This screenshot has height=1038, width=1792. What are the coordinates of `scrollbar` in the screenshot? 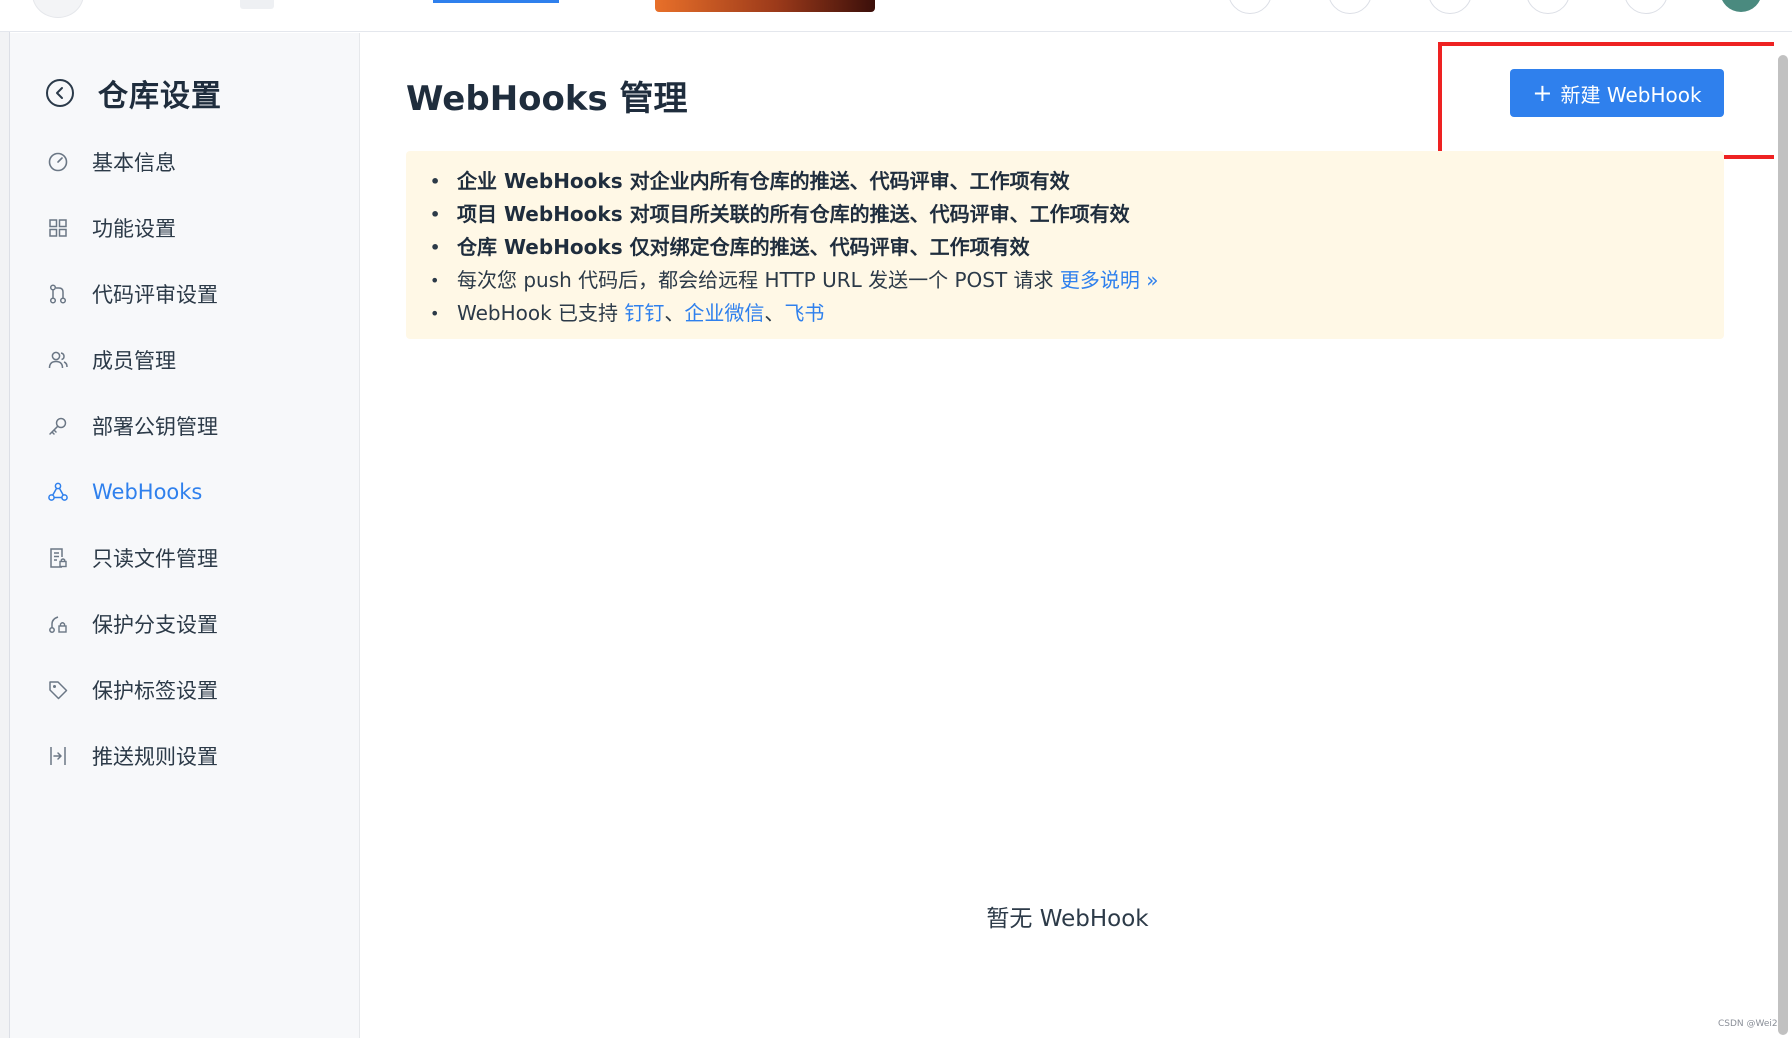 It's located at (1783, 535).